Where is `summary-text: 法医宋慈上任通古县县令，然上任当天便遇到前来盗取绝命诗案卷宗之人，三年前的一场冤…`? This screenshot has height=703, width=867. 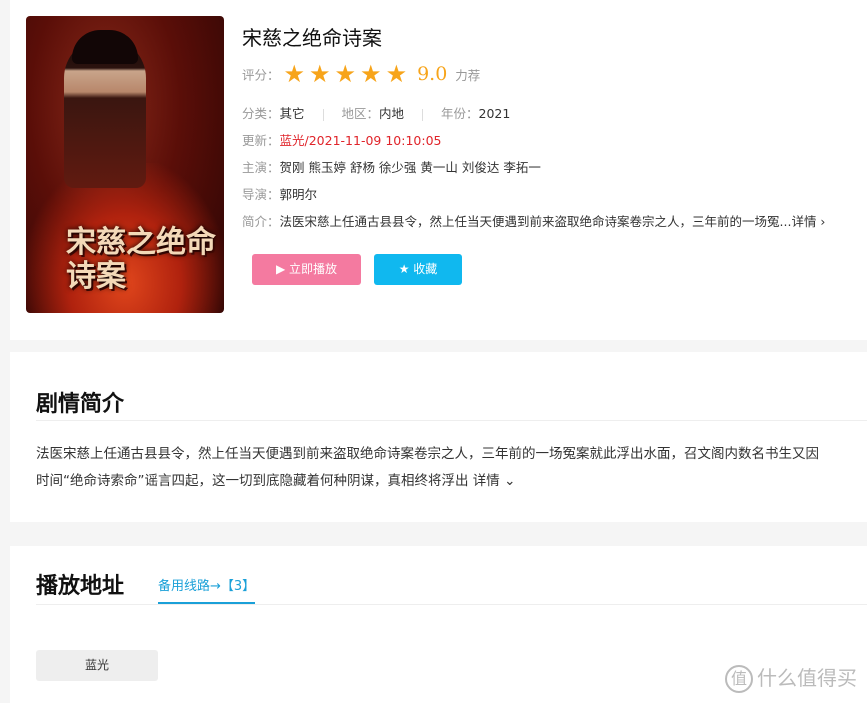
summary-text: 法医宋慈上任通古县县令，然上任当天便遇到前来盗取绝命诗案卷宗之人，三年前的一场冤… is located at coordinates (535, 221).